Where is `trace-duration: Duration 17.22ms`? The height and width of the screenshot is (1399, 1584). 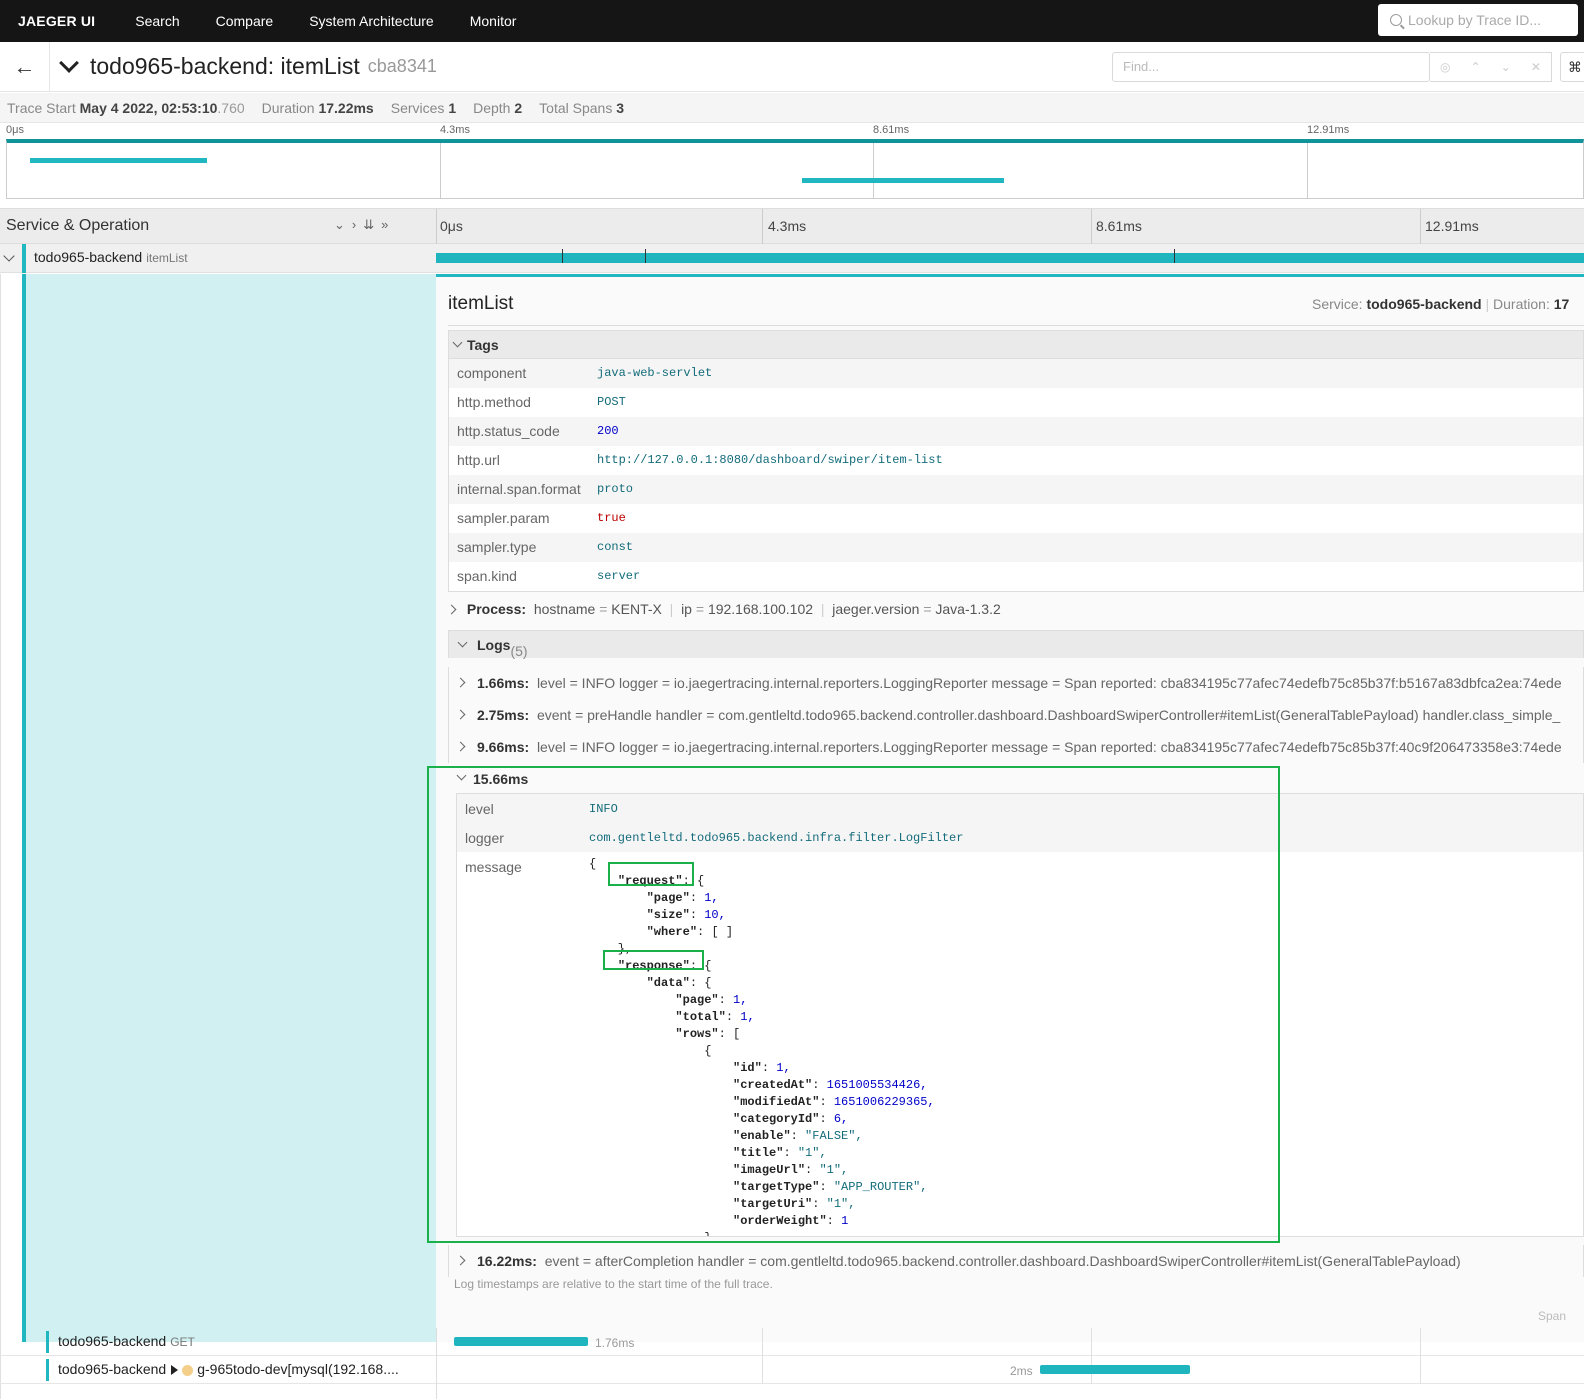 trace-duration: Duration 17.22ms is located at coordinates (317, 107).